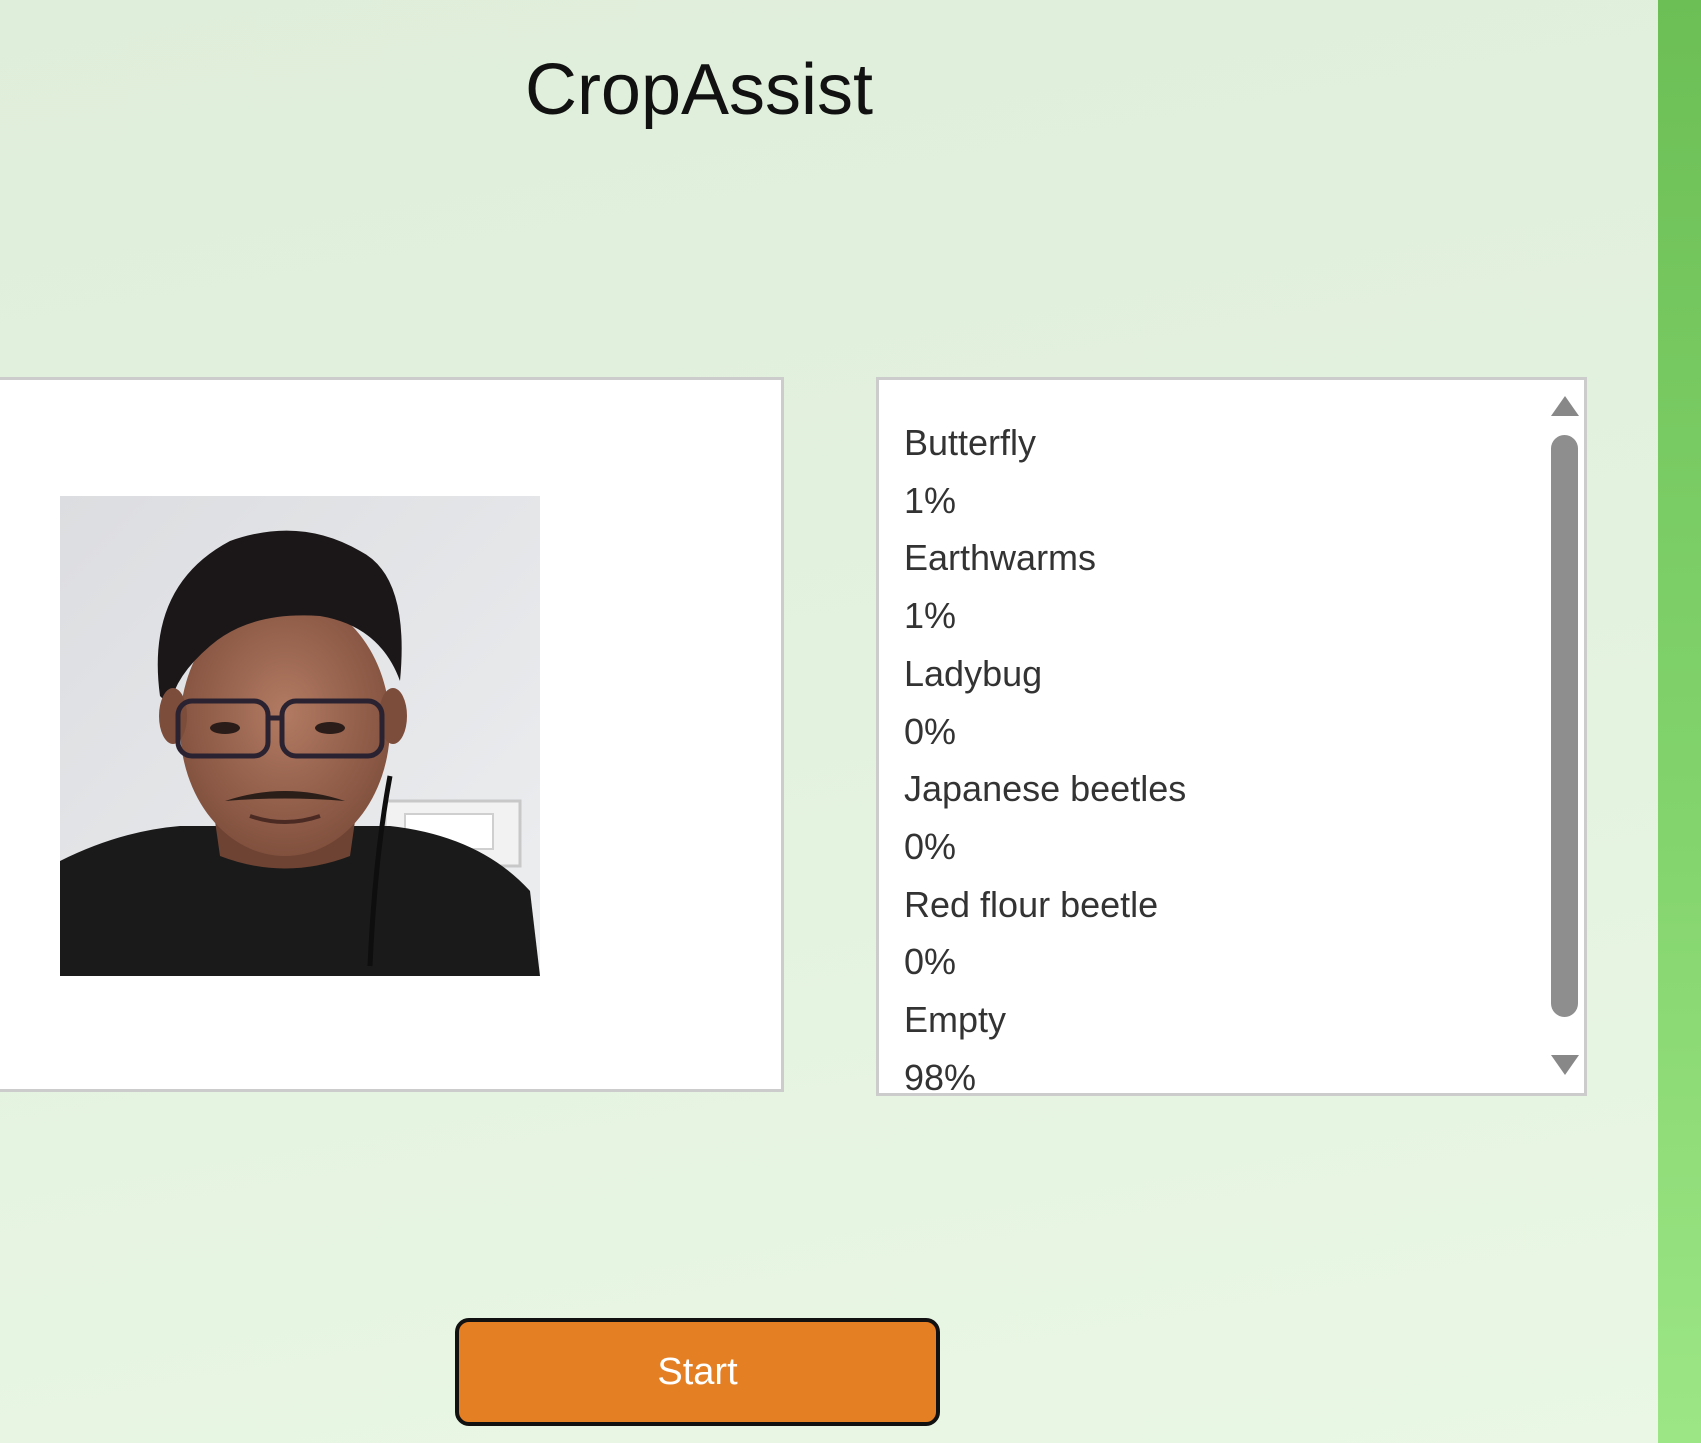 Image resolution: width=1701 pixels, height=1443 pixels. What do you see at coordinates (970, 442) in the screenshot?
I see `result-label-butterfly: Butterfly` at bounding box center [970, 442].